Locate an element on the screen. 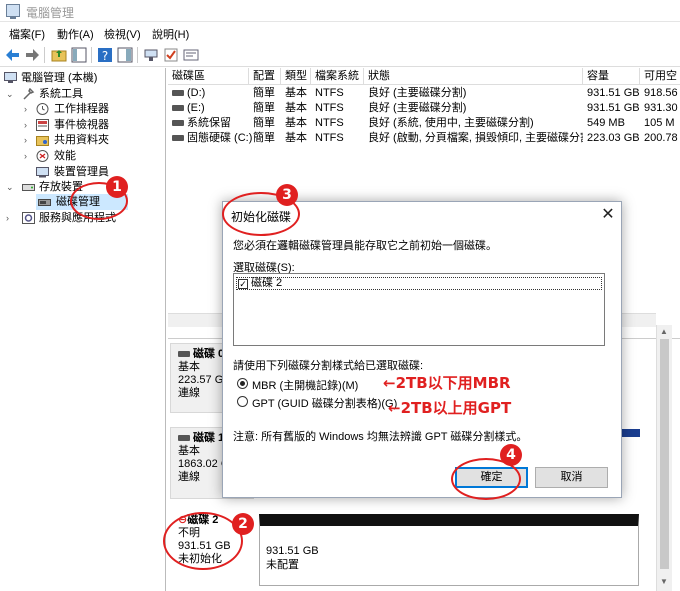 The height and width of the screenshot is (591, 680). disk-2-unallocated-partition: 931.51 GB 未配置 is located at coordinates (449, 550).